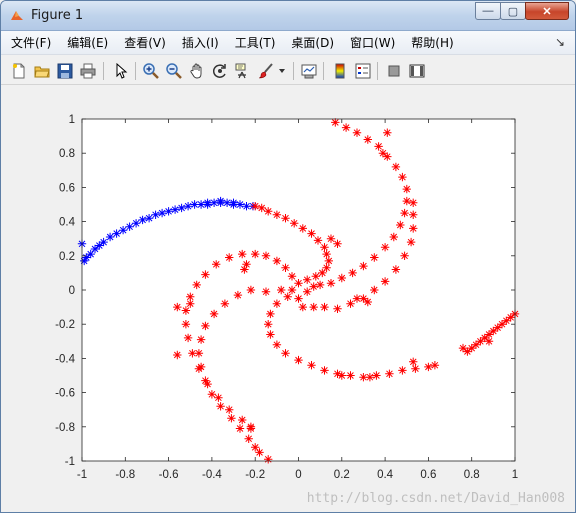 Image resolution: width=576 pixels, height=513 pixels. What do you see at coordinates (121, 71) in the screenshot?
I see `pointer-icon` at bounding box center [121, 71].